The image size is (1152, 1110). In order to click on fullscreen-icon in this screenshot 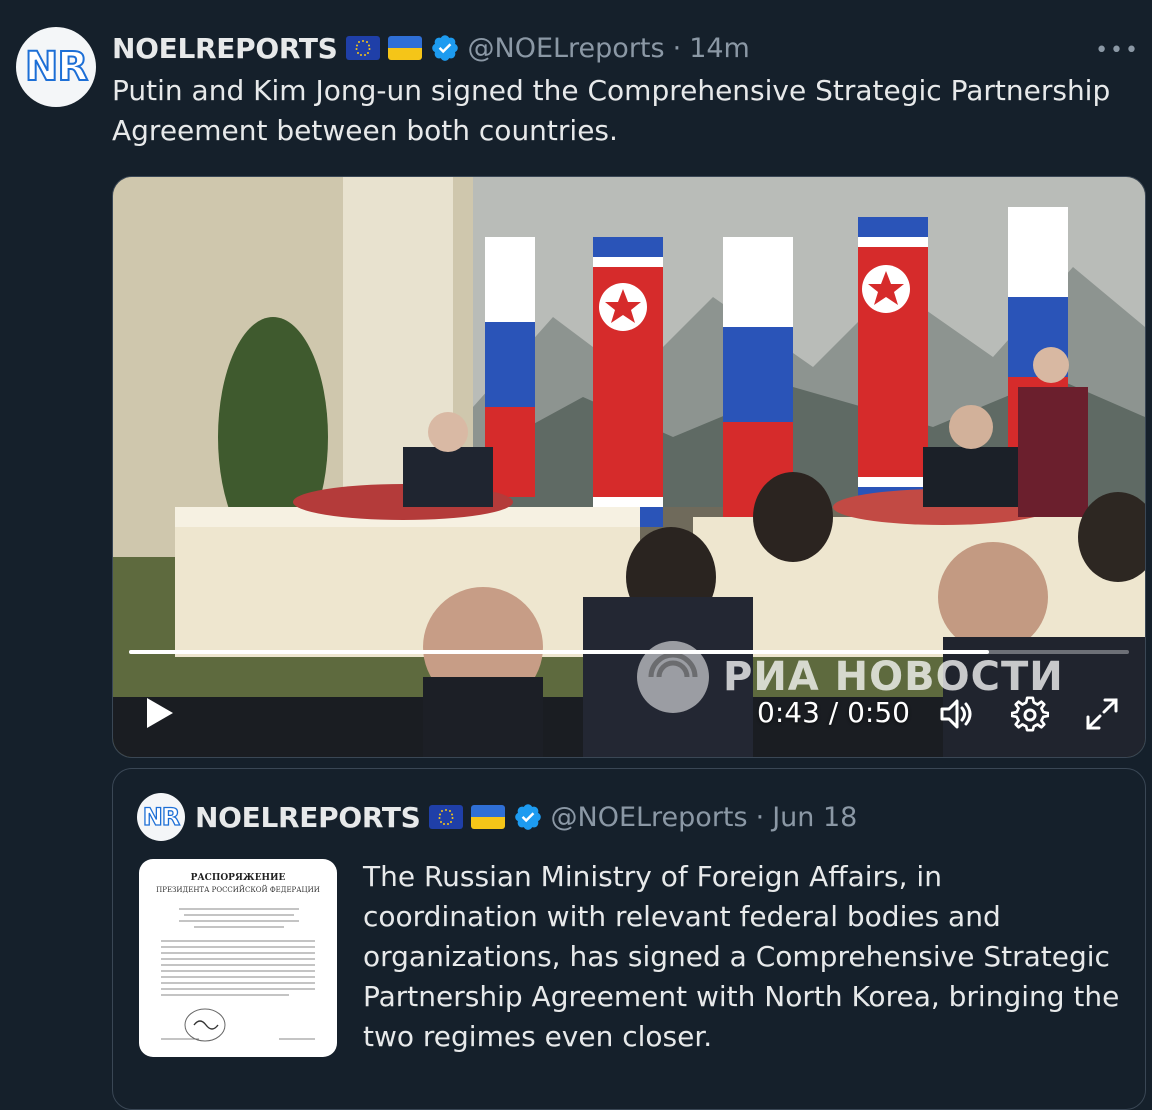, I will do `click(1102, 714)`.